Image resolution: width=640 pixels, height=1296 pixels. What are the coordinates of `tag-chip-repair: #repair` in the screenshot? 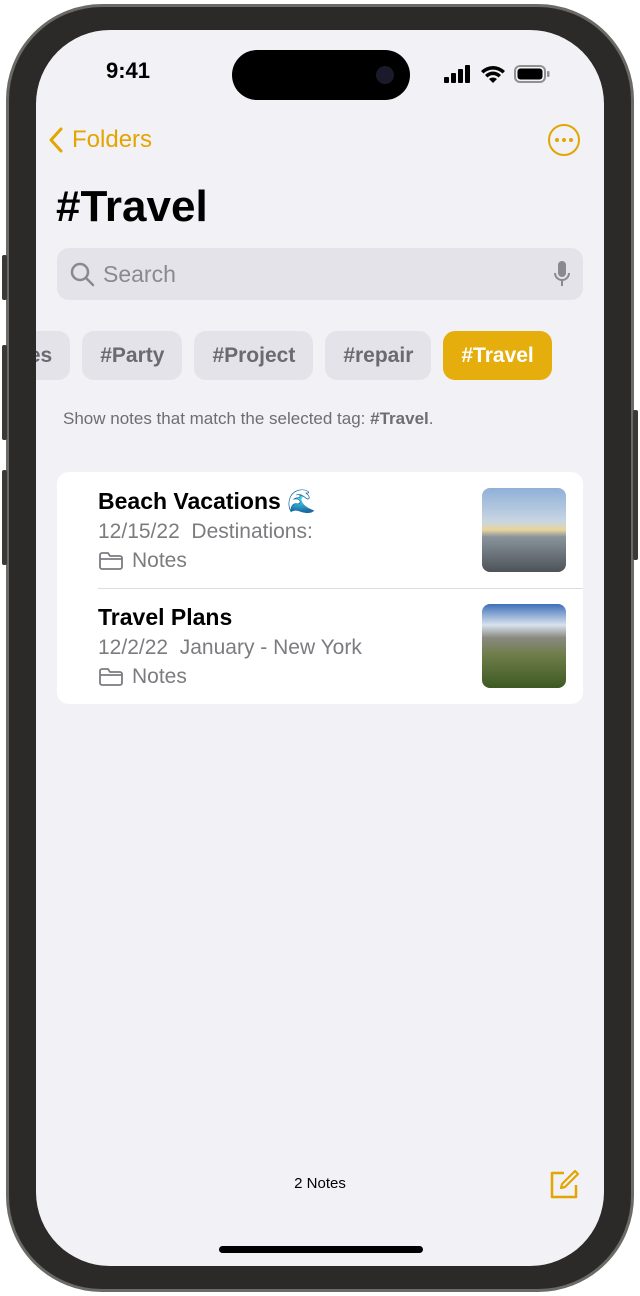 It's located at (378, 355).